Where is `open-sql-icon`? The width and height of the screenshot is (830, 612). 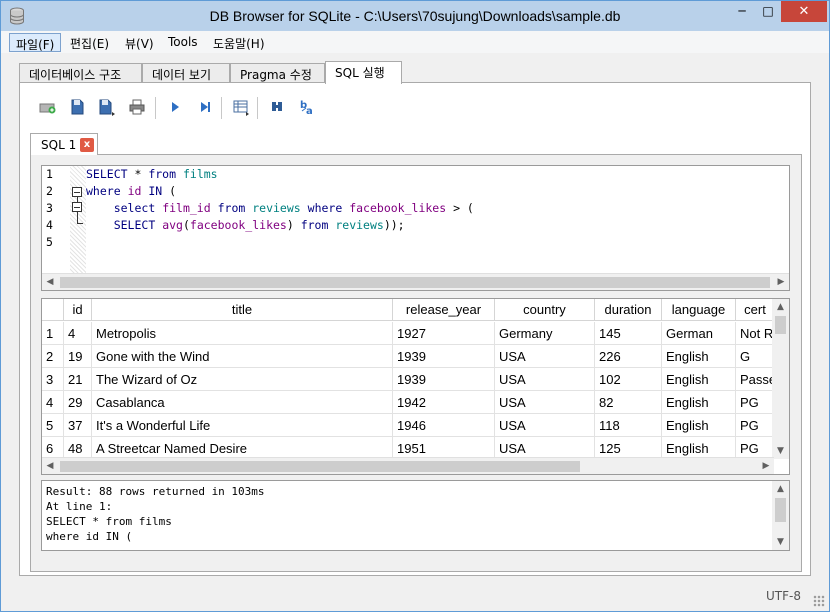 open-sql-icon is located at coordinates (77, 107).